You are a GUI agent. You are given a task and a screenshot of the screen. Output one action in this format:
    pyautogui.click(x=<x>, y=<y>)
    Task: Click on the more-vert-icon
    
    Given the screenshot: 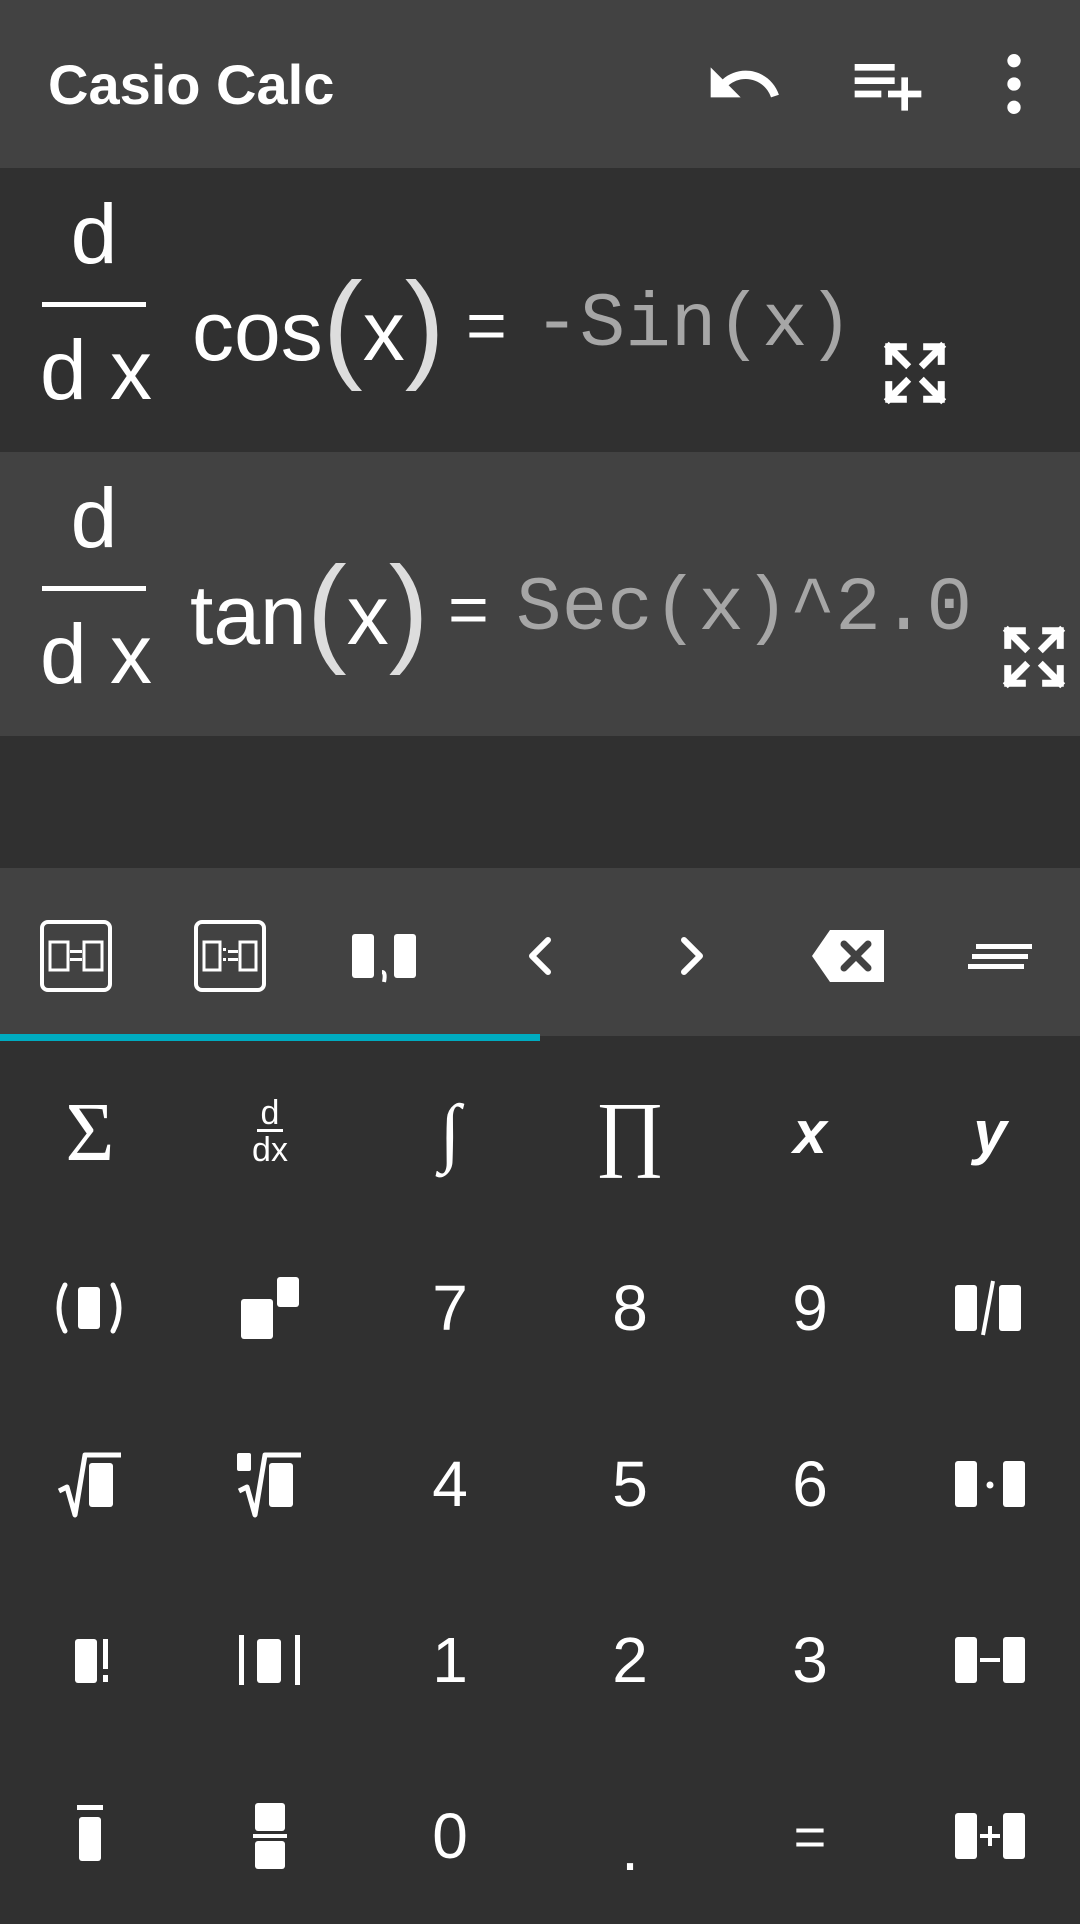 What is the action you would take?
    pyautogui.click(x=1014, y=84)
    